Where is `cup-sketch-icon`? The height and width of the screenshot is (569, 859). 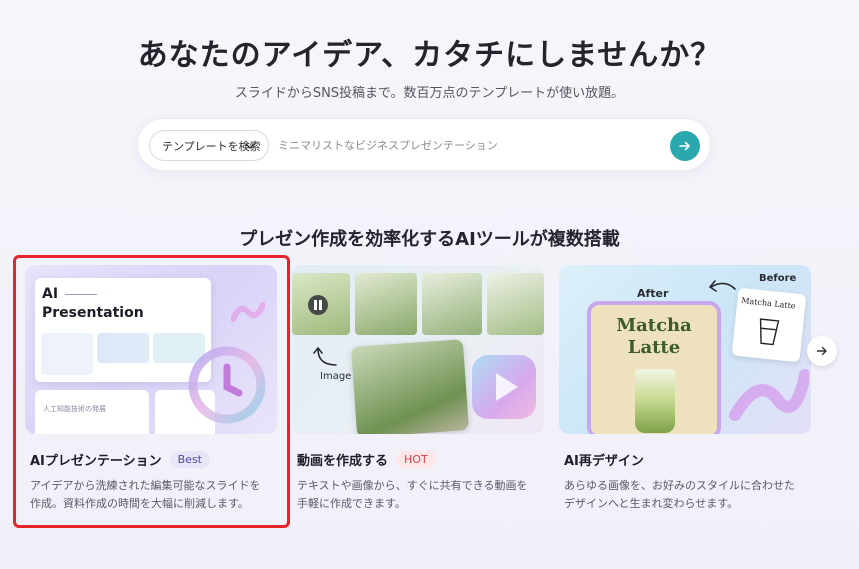 cup-sketch-icon is located at coordinates (769, 332).